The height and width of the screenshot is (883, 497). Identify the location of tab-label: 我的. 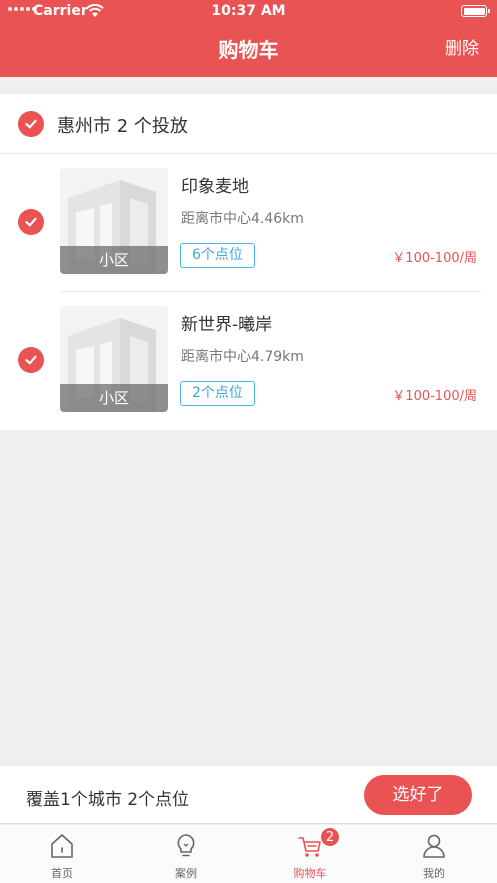
(434, 873).